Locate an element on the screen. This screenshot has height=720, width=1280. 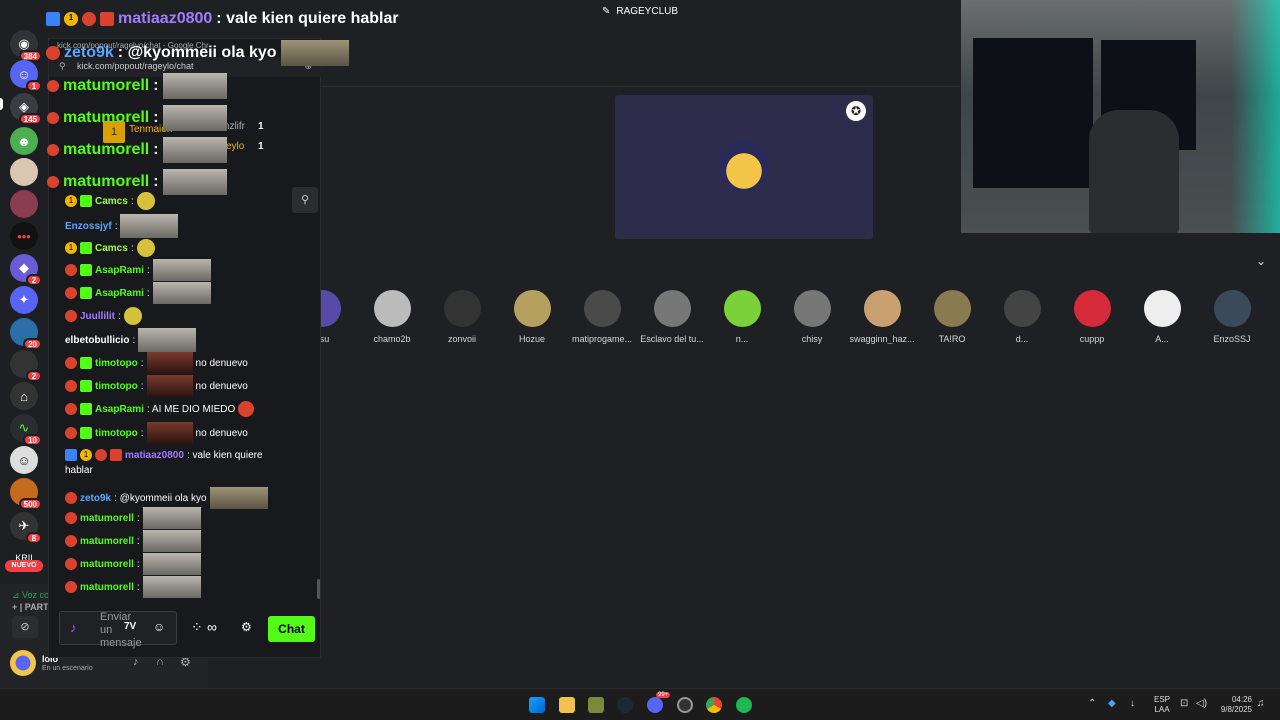
bg-count: 1 is located at coordinates (261, 146).